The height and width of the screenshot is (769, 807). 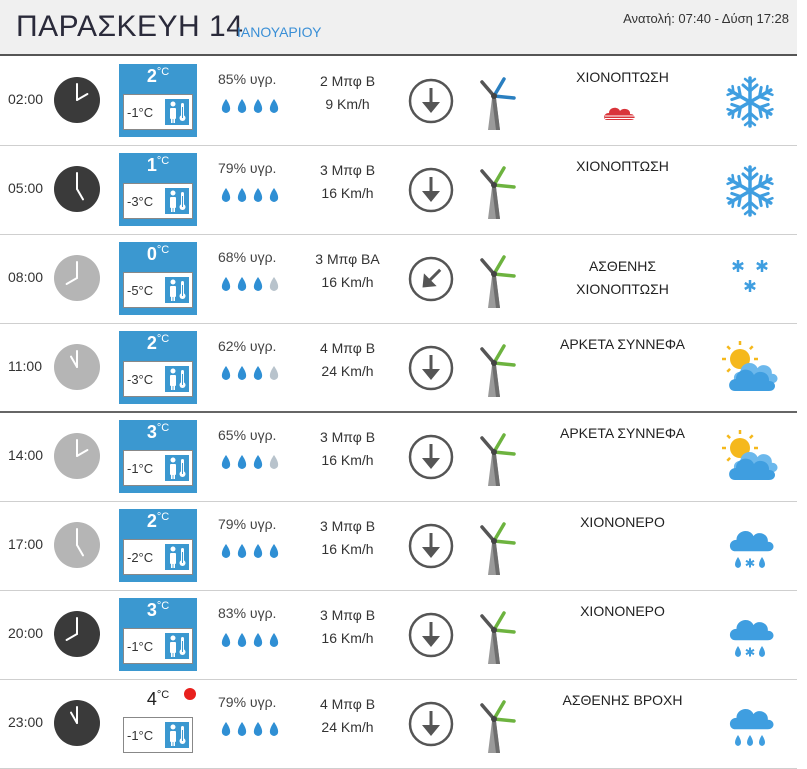 What do you see at coordinates (622, 277) in the screenshot?
I see `weather-description: ΑΣΘΕΝΗΣ ΧΙΟΝΟΠΤΩΣΗ` at bounding box center [622, 277].